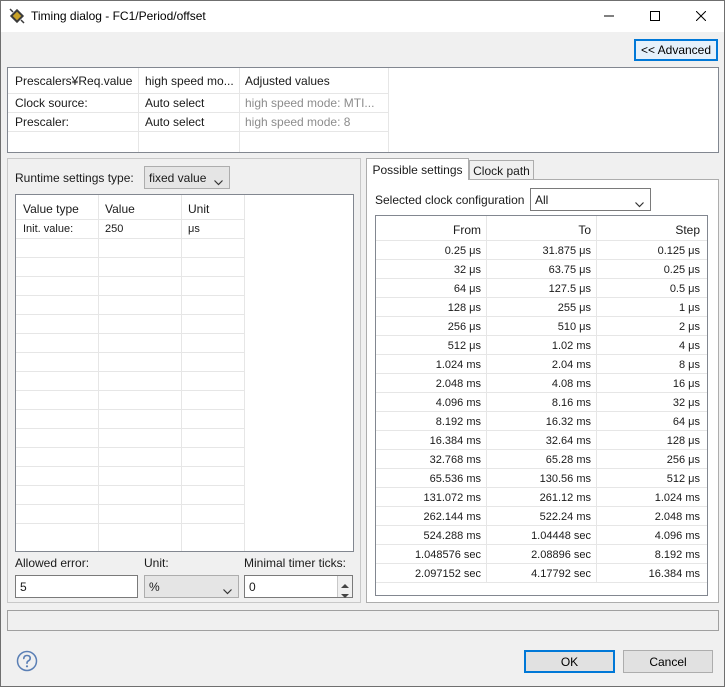  What do you see at coordinates (571, 403) in the screenshot?
I see `possible-cell-to: 8.16 ms` at bounding box center [571, 403].